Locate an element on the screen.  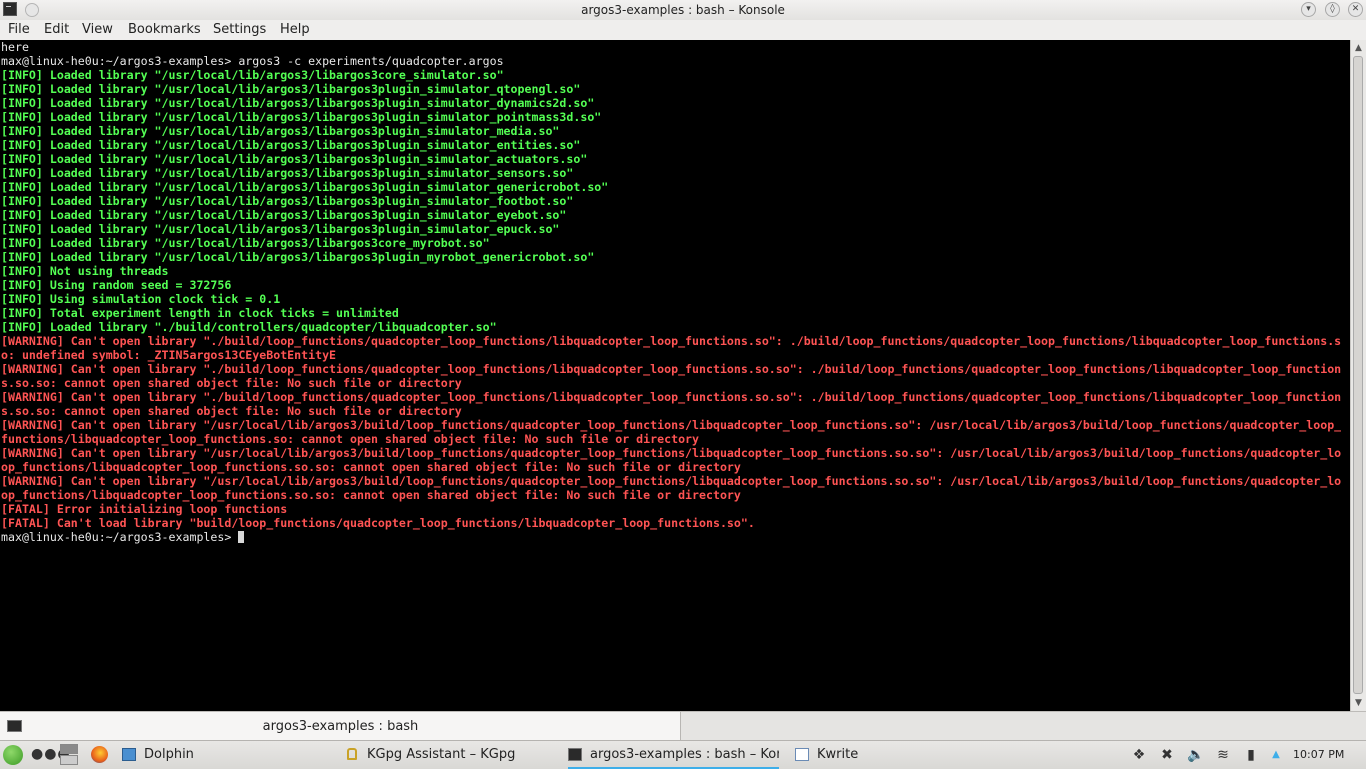
task-kwrite: Kwrite is located at coordinates (855, 755).